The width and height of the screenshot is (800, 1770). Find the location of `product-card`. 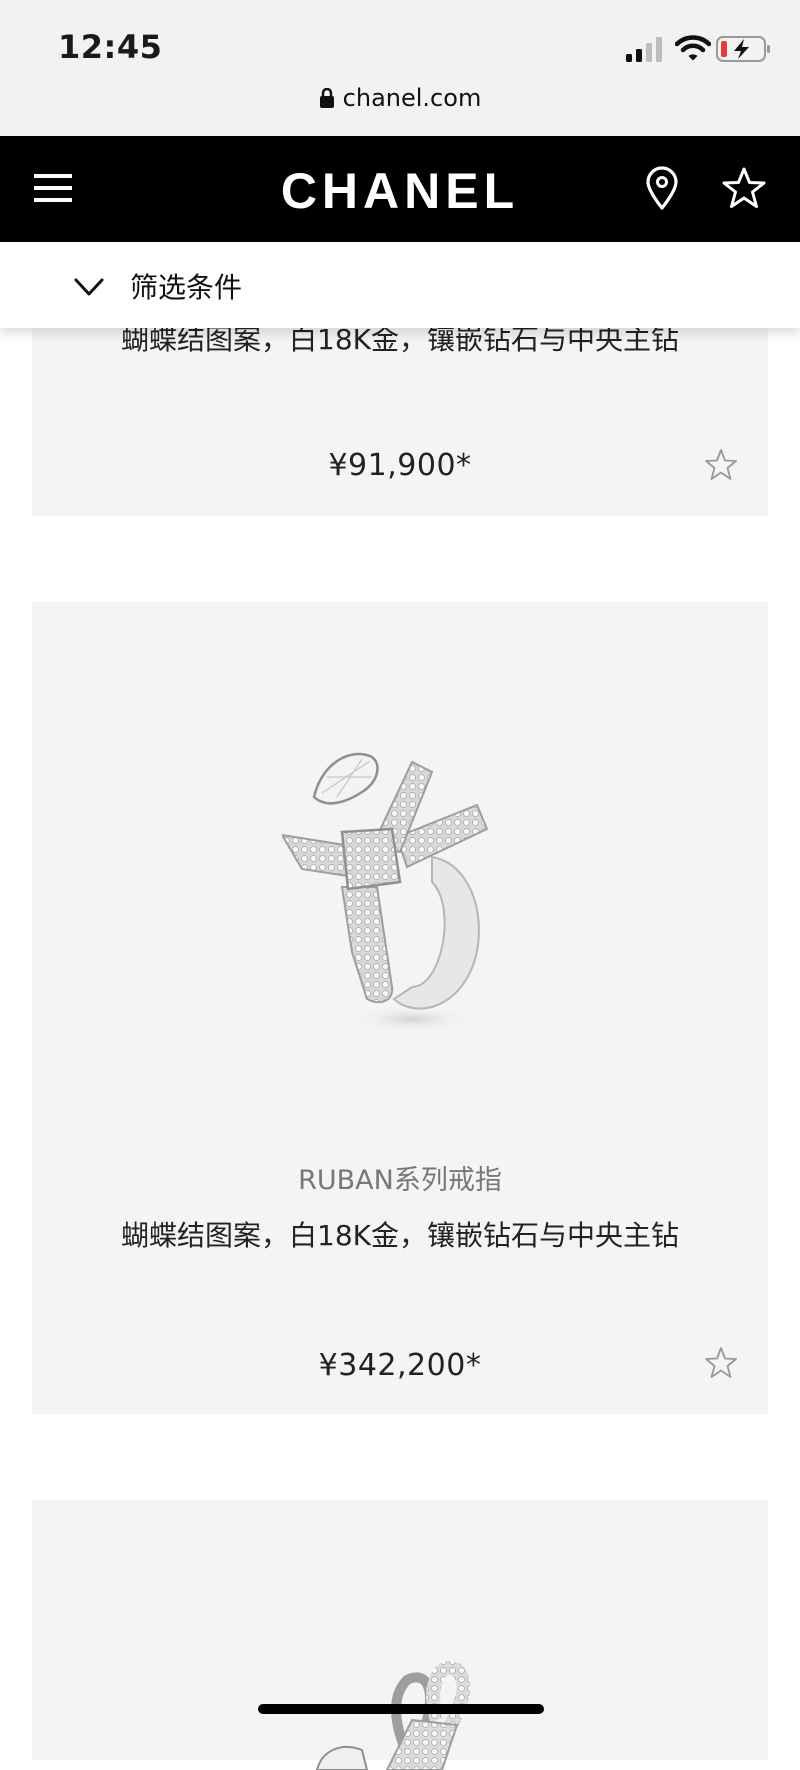

product-card is located at coordinates (400, 1635).